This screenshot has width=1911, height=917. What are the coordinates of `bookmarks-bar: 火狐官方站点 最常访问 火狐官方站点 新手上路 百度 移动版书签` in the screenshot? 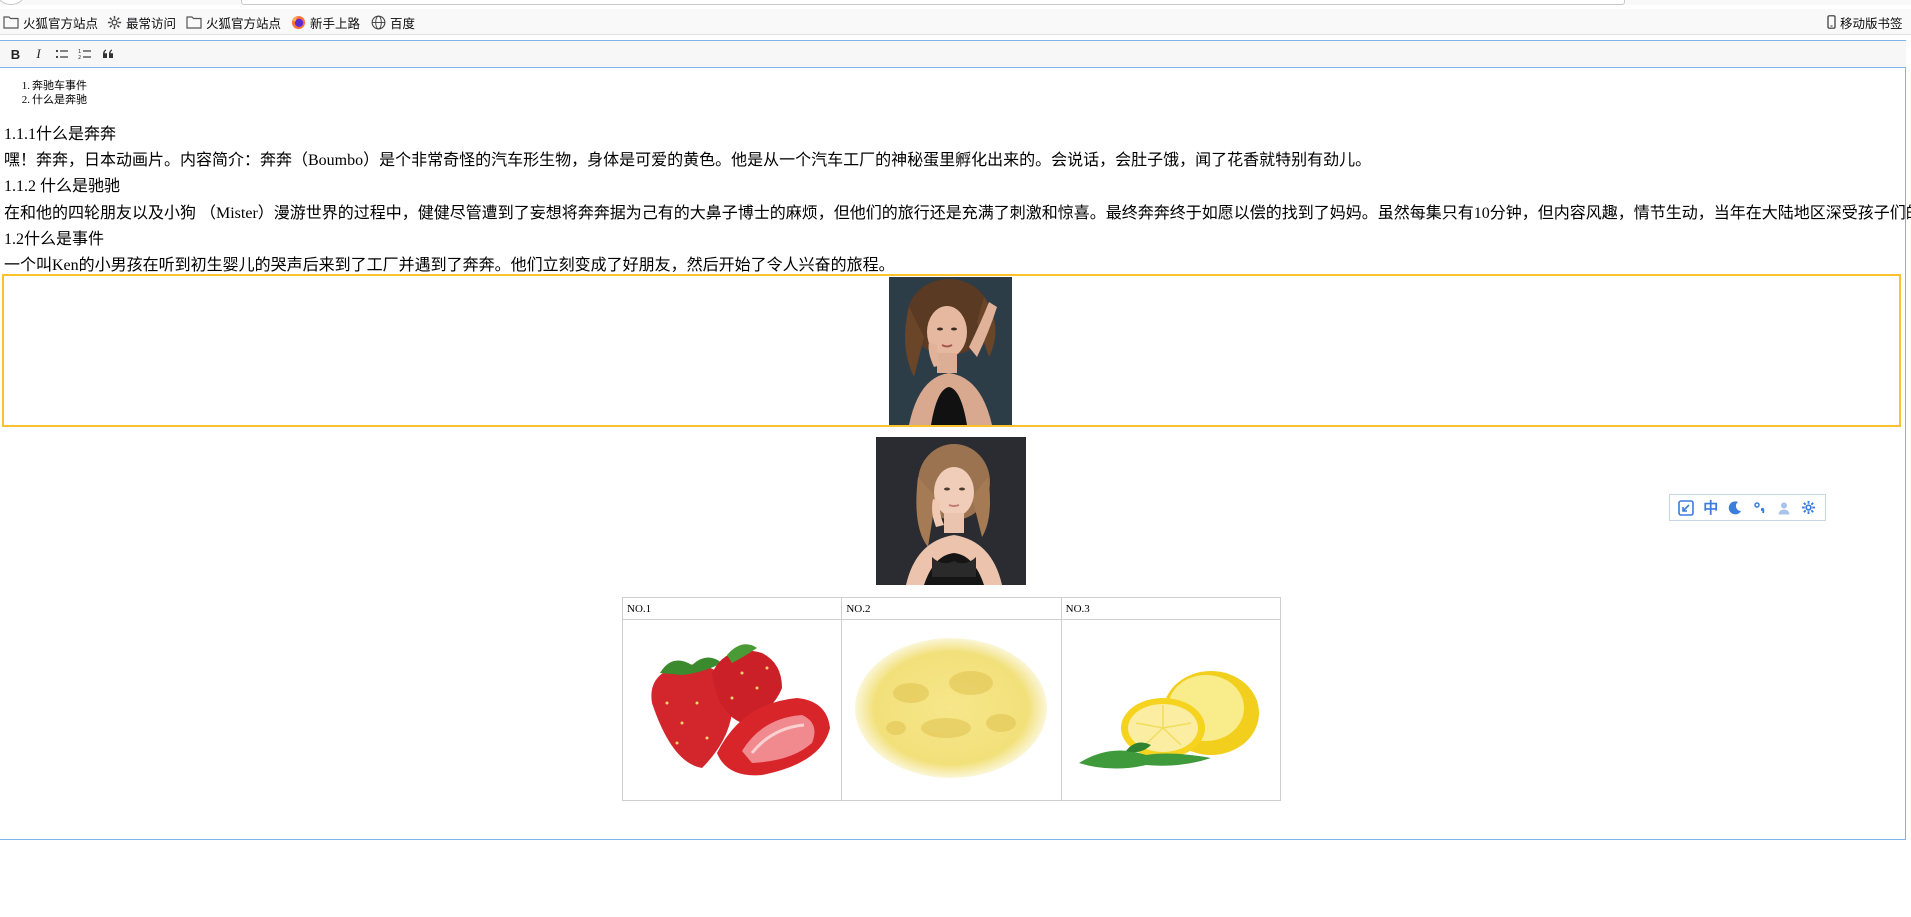 It's located at (955, 22).